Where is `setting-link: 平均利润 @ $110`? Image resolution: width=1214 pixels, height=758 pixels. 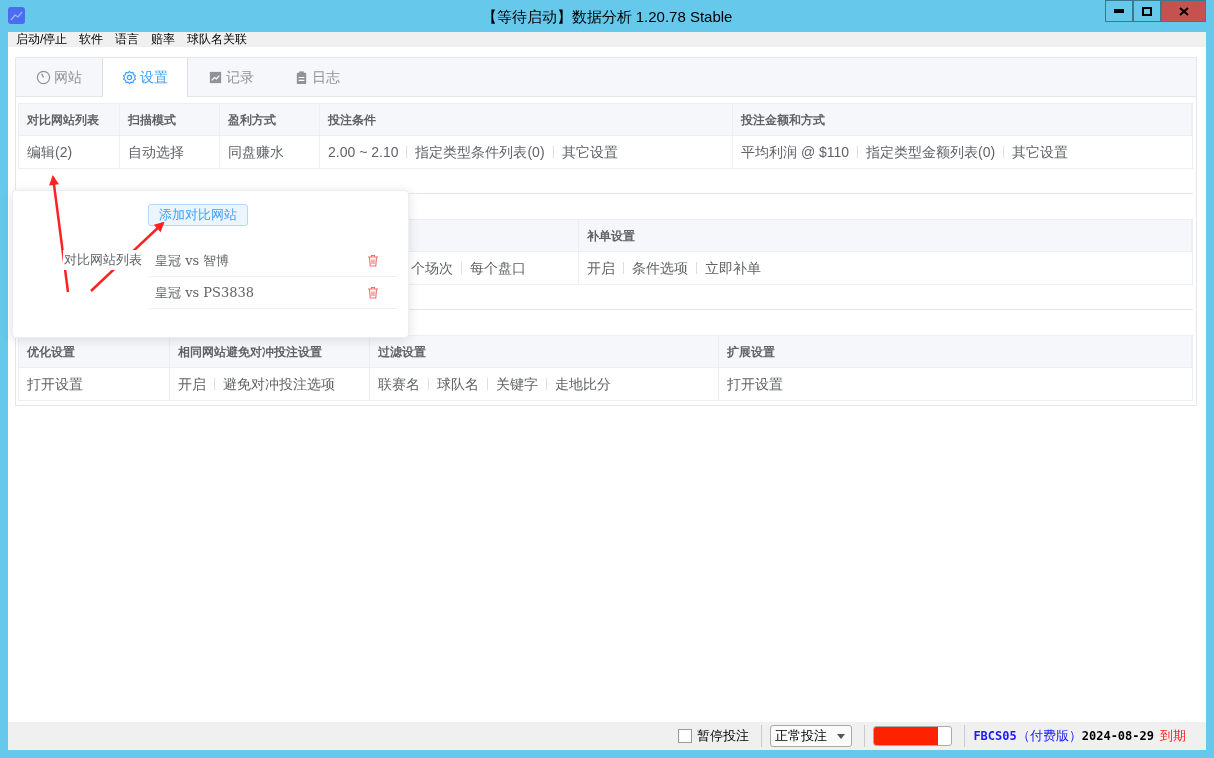
setting-link: 平均利润 @ $110 is located at coordinates (795, 152).